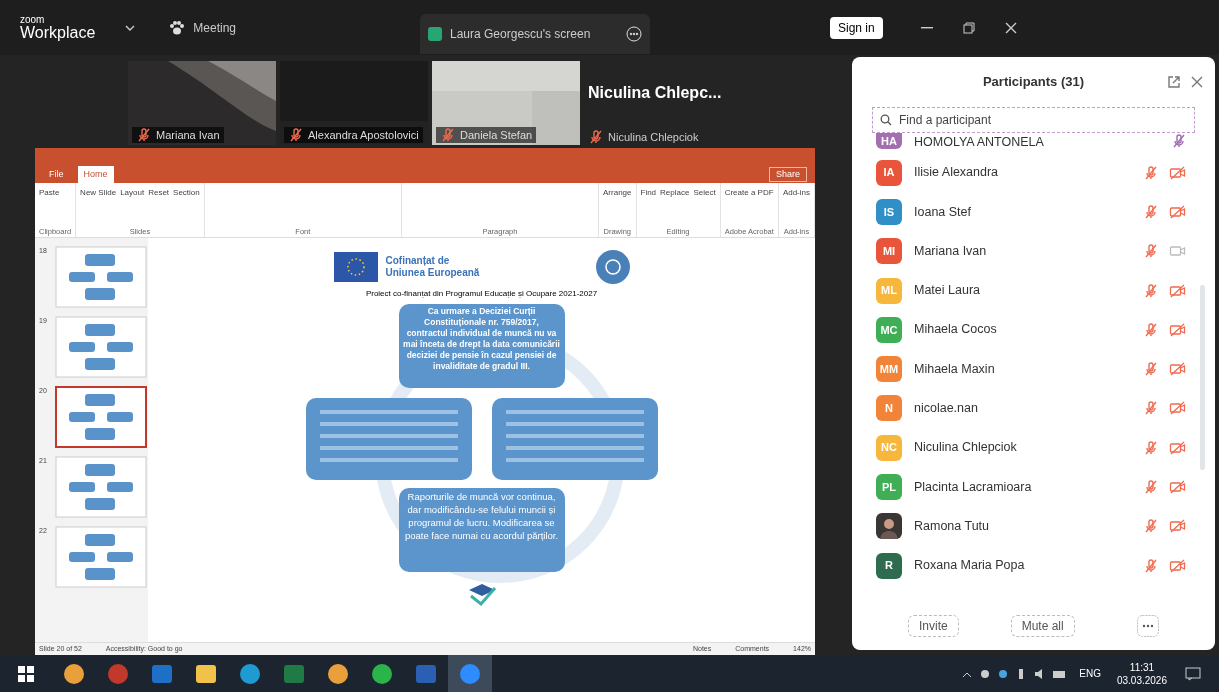 The width and height of the screenshot is (1219, 692). Describe the element at coordinates (1174, 82) in the screenshot. I see `pop-out-icon` at that location.